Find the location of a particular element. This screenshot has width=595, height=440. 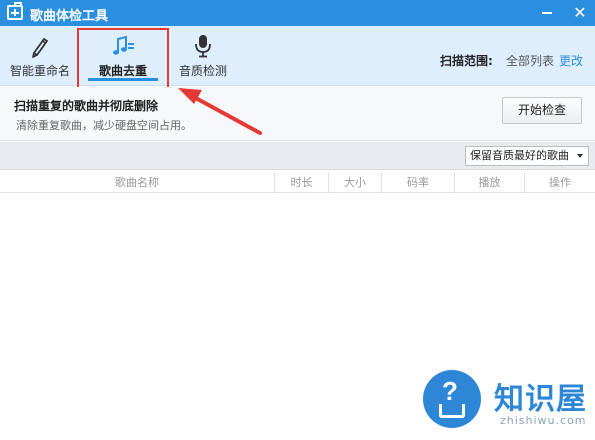

column-header-play: 播放 is located at coordinates (490, 183).